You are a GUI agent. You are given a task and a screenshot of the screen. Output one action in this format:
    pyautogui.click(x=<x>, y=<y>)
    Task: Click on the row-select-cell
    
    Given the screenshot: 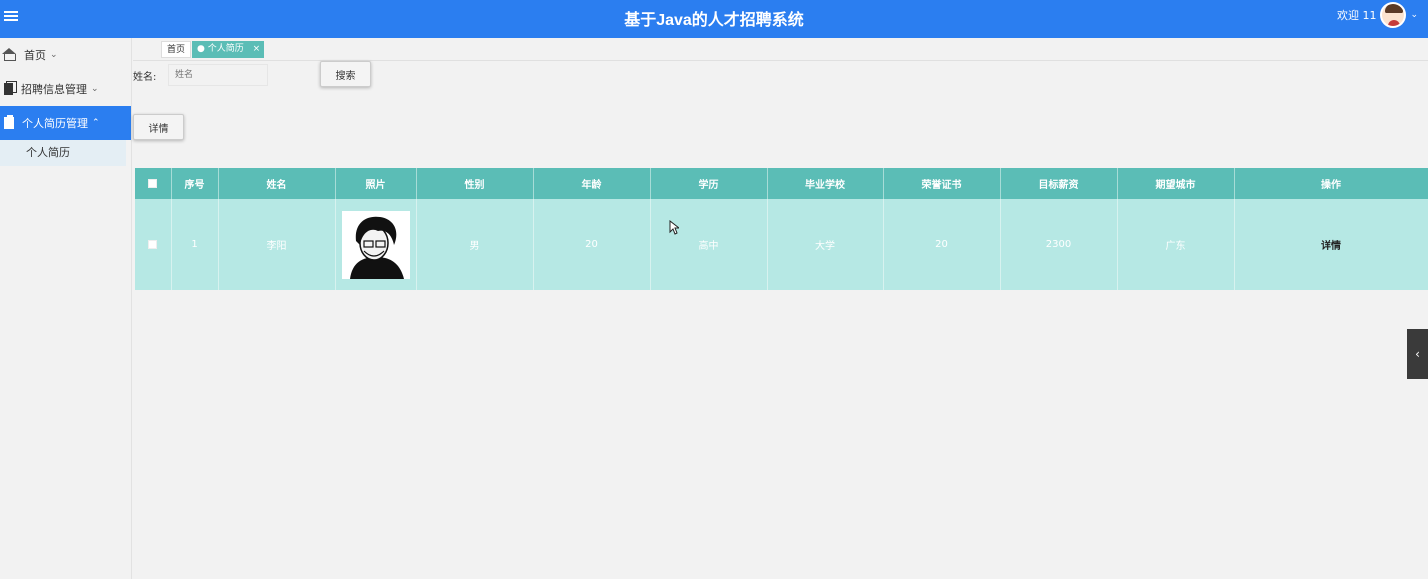 What is the action you would take?
    pyautogui.click(x=153, y=244)
    